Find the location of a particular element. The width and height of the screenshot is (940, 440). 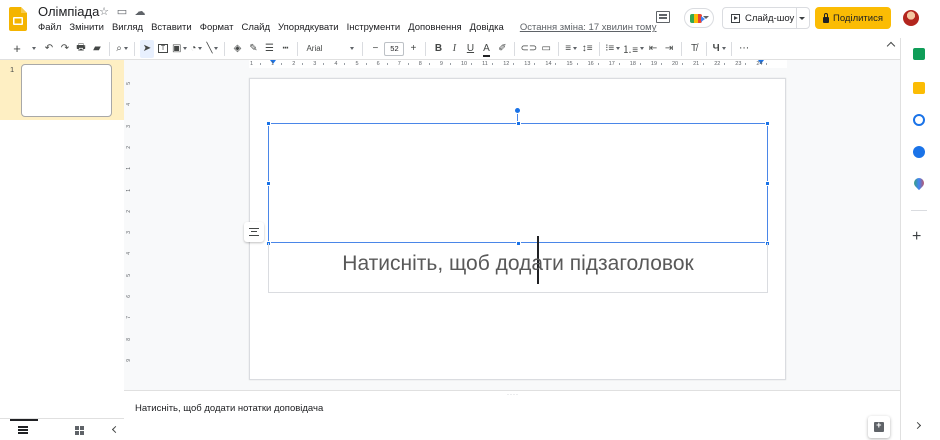

print-icon: 🖶 is located at coordinates (81, 47).